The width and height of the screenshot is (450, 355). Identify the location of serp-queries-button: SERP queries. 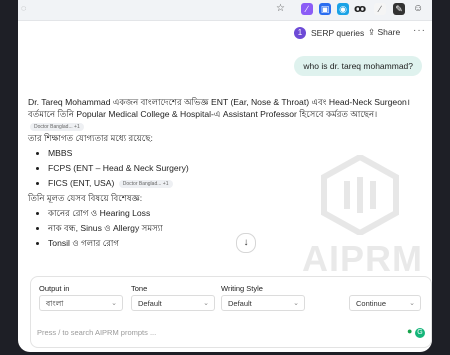
(337, 33).